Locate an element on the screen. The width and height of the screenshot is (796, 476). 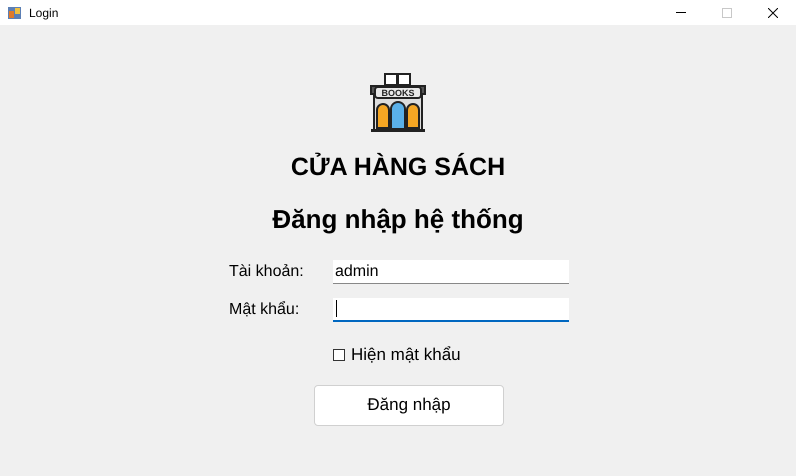
close-icon is located at coordinates (773, 13).